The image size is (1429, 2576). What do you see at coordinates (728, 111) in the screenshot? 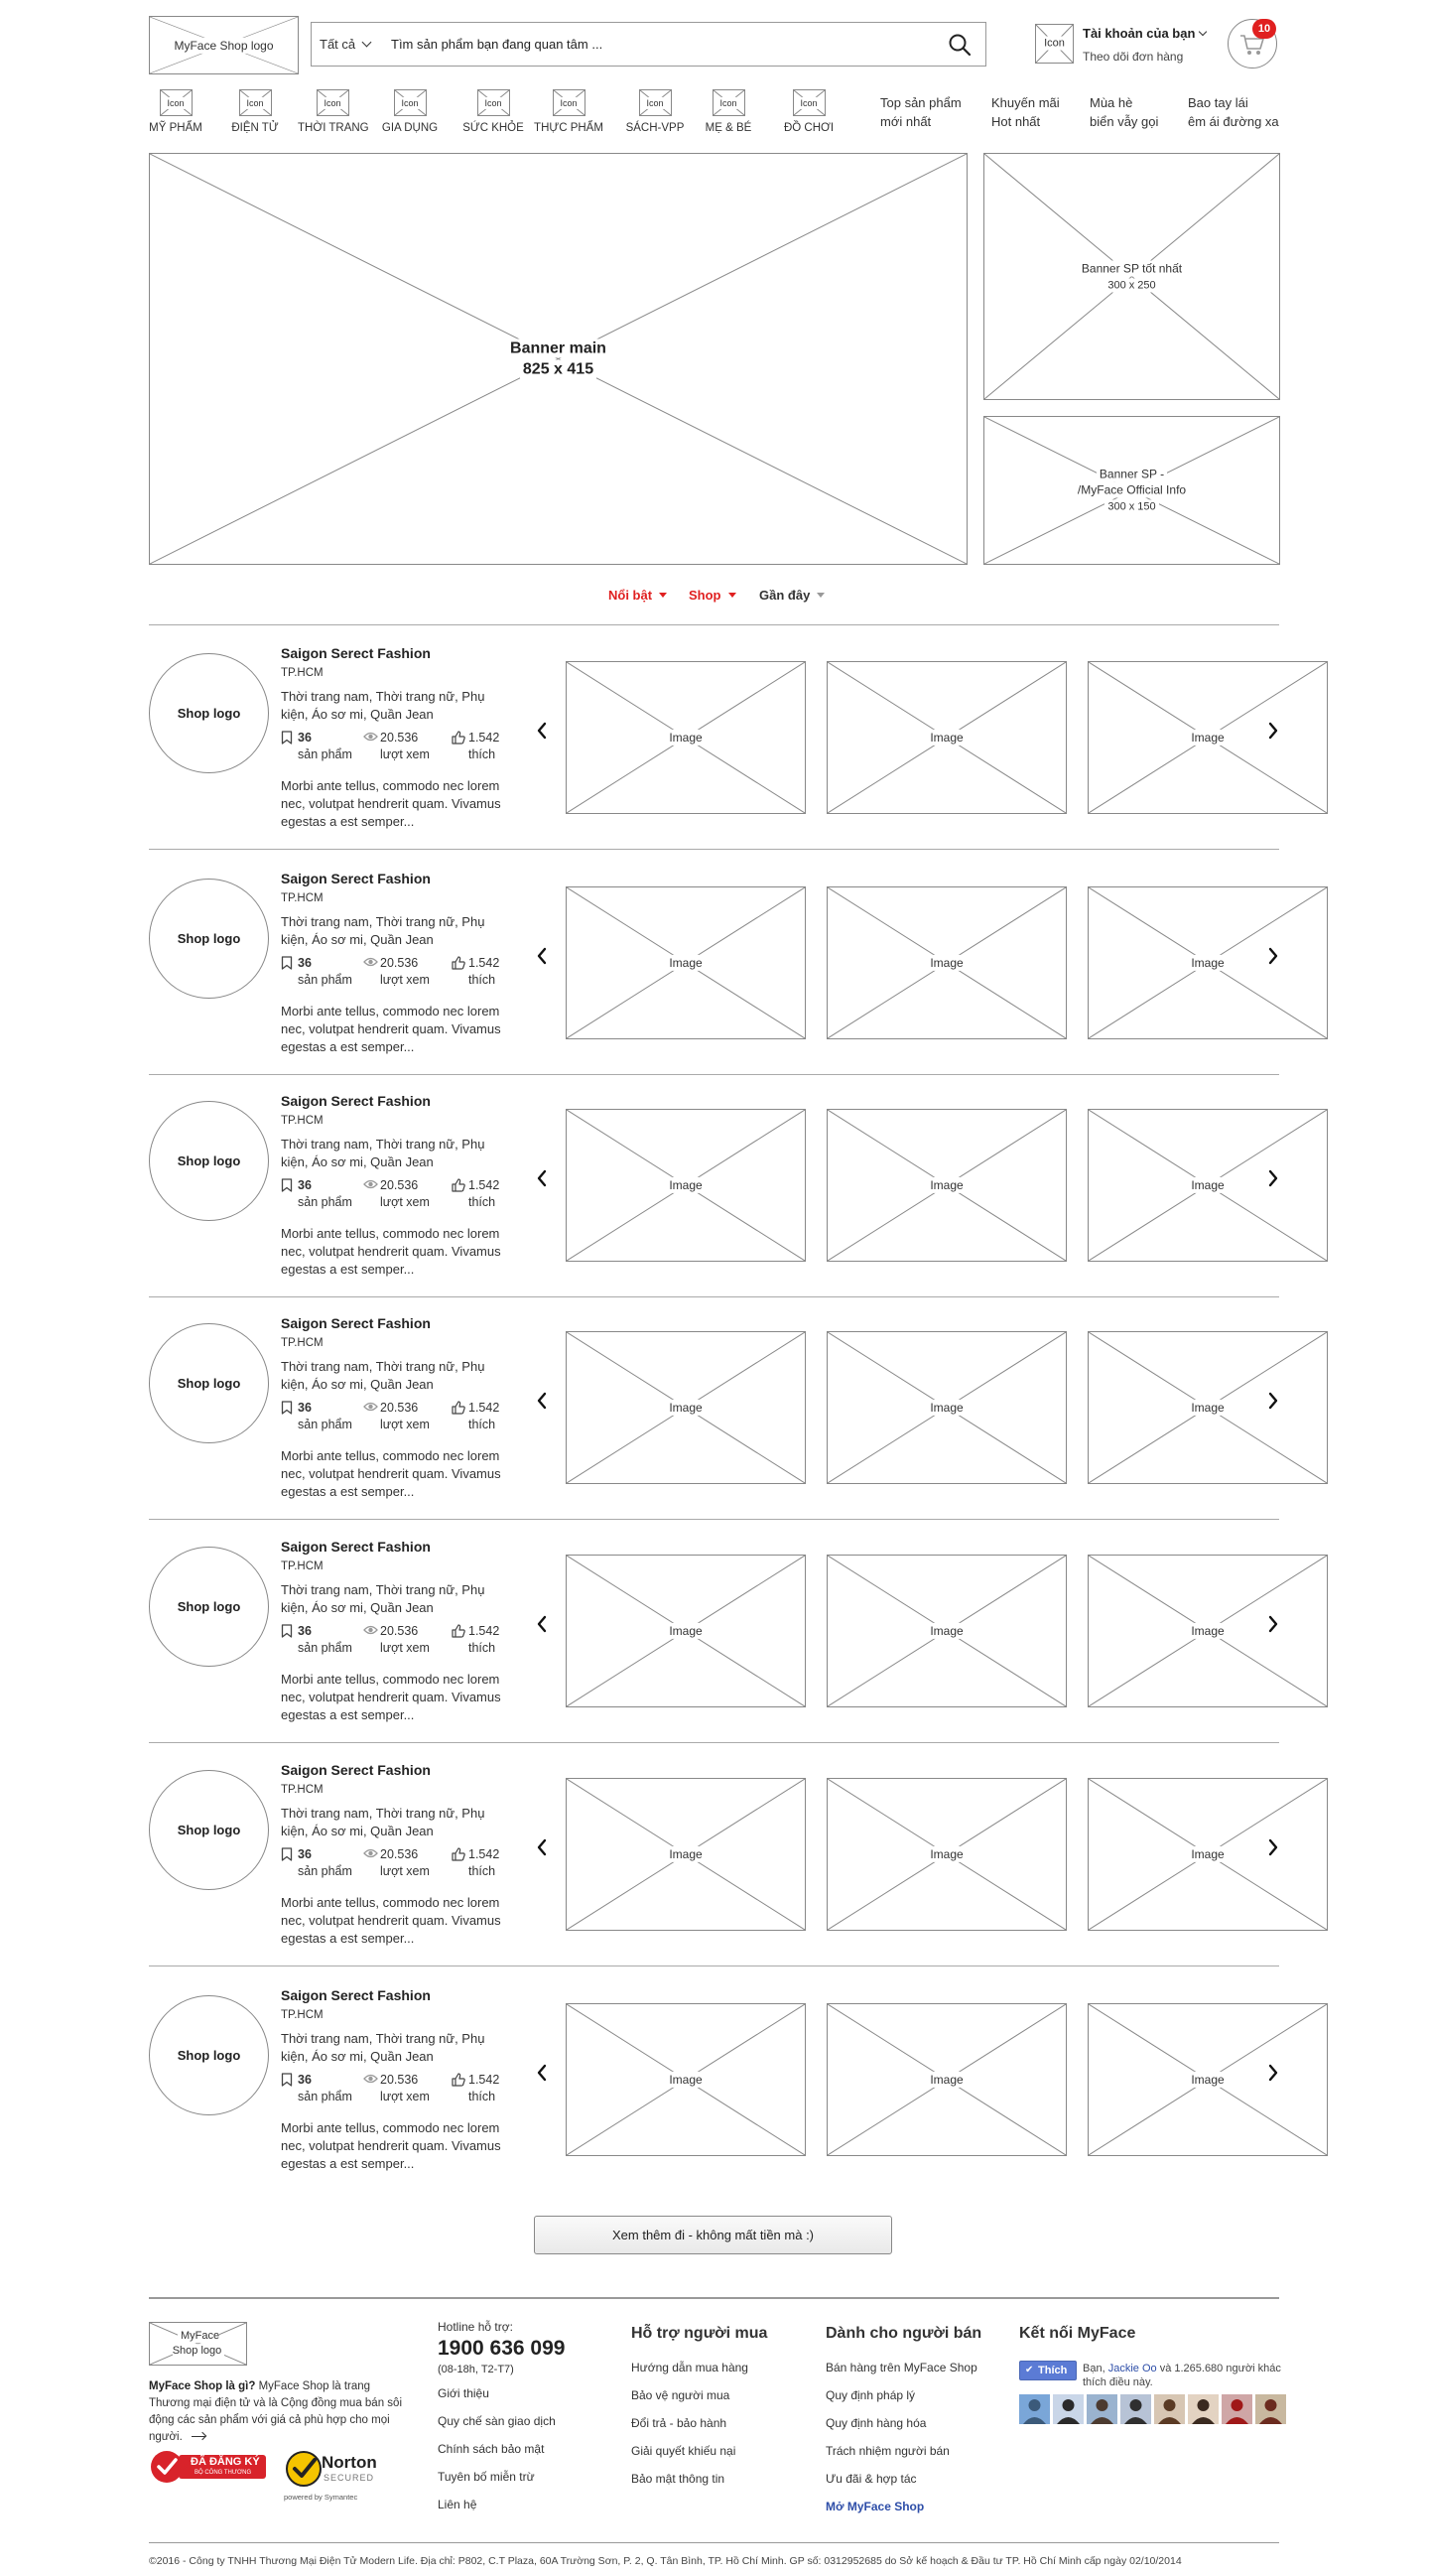
I see `category-7: Icon MẸ & BÉ` at bounding box center [728, 111].